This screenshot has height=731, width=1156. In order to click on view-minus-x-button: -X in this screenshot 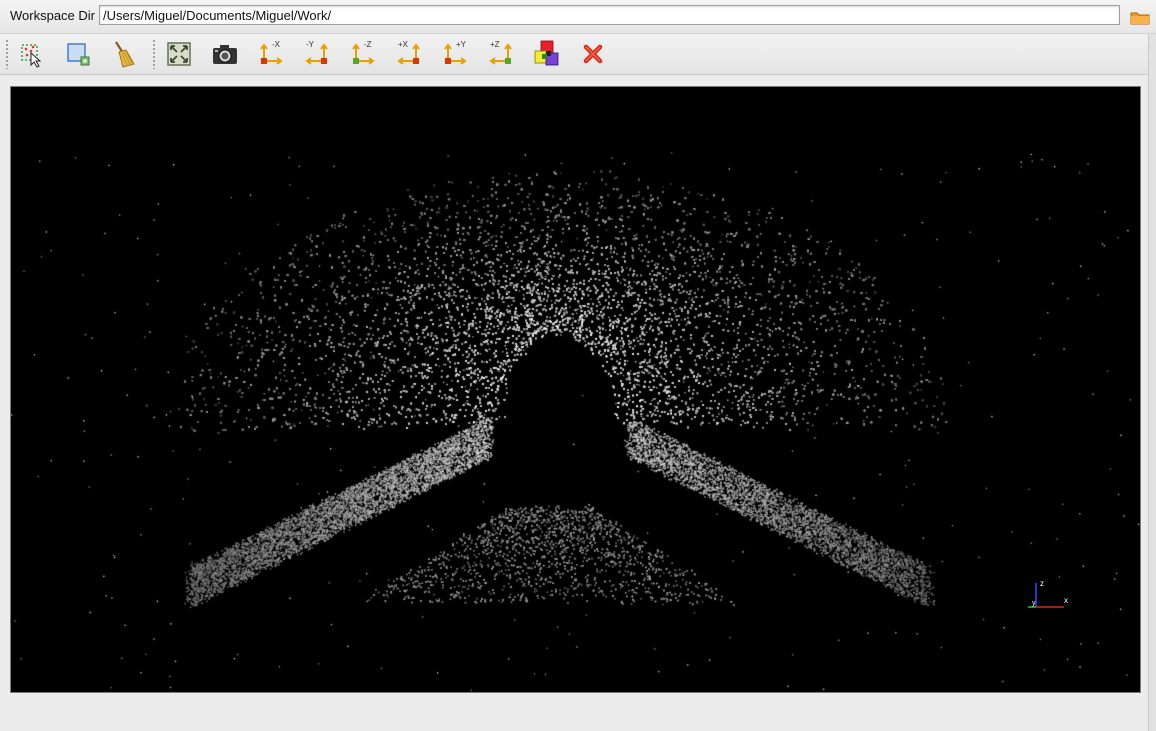, I will do `click(271, 54)`.